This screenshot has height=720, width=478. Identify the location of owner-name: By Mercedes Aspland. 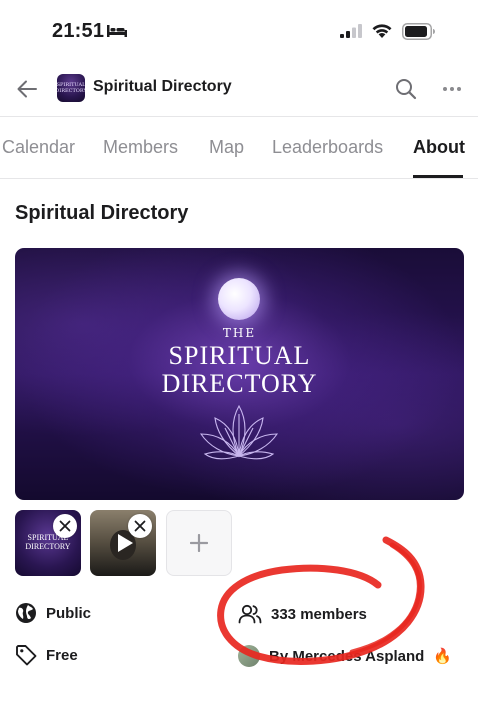
(347, 656).